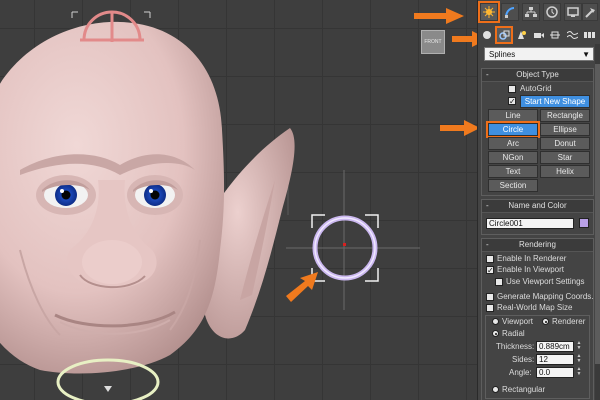 The width and height of the screenshot is (600, 400). What do you see at coordinates (586, 54) in the screenshot?
I see `chevron-down-icon: ▼` at bounding box center [586, 54].